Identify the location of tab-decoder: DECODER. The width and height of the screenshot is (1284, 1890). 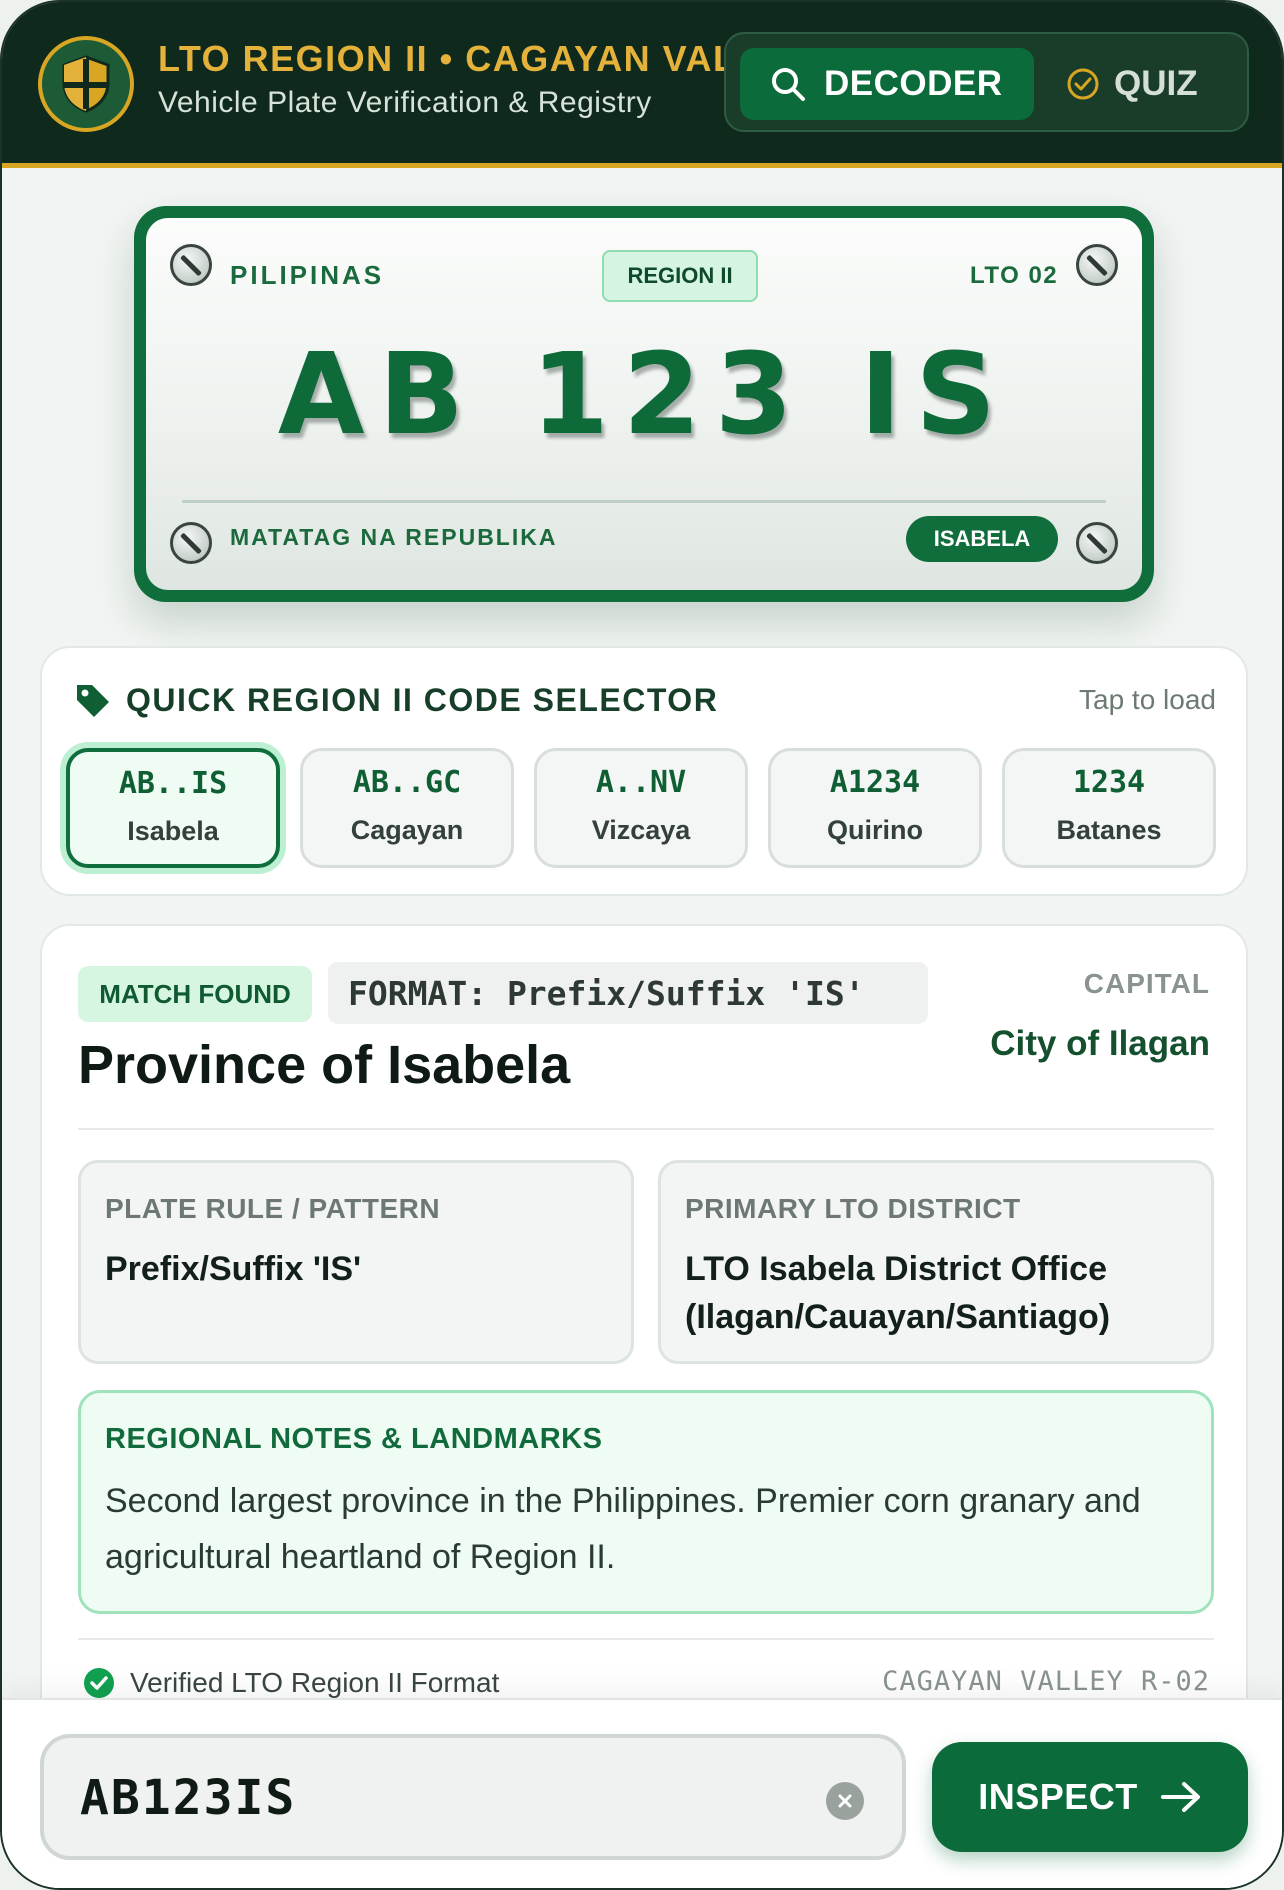
(887, 84).